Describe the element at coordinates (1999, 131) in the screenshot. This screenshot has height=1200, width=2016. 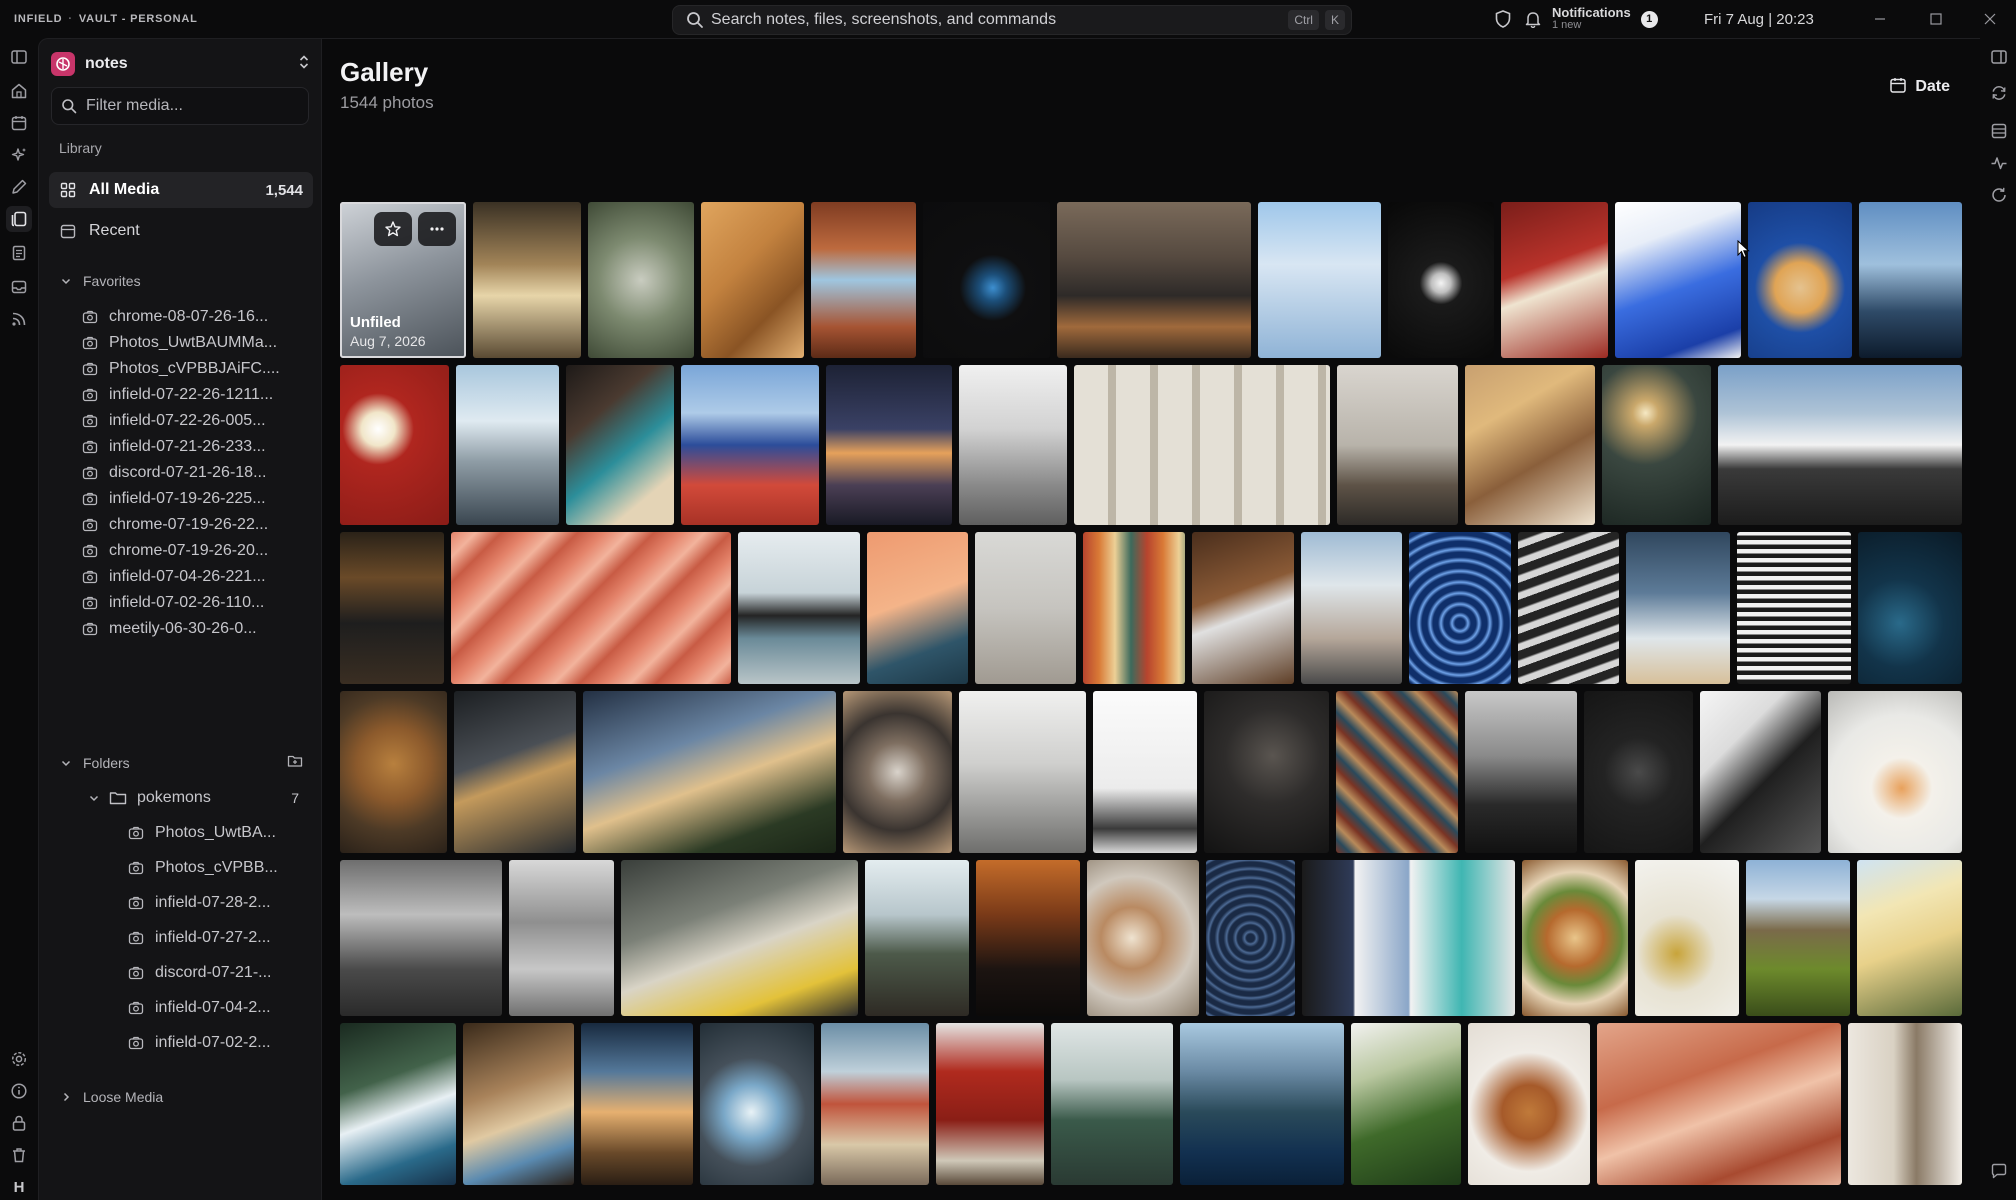
I see `database-icon` at that location.